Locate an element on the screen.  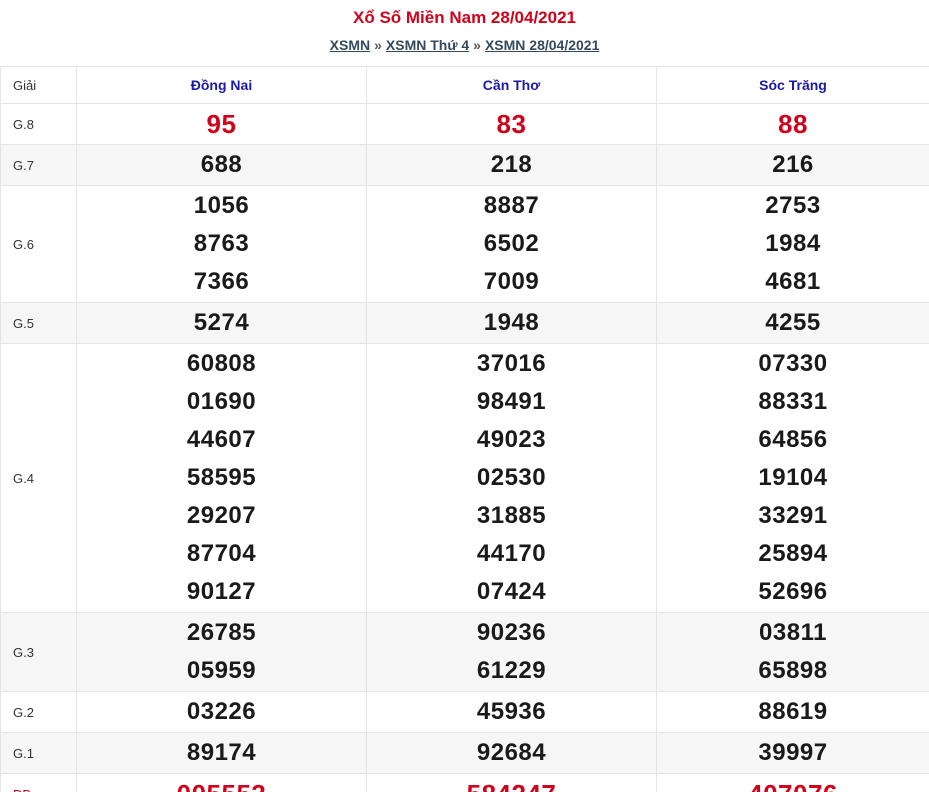
table-header-row: Giải Đồng Nai Cần Thơ Sóc Trăng is located at coordinates (464, 85).